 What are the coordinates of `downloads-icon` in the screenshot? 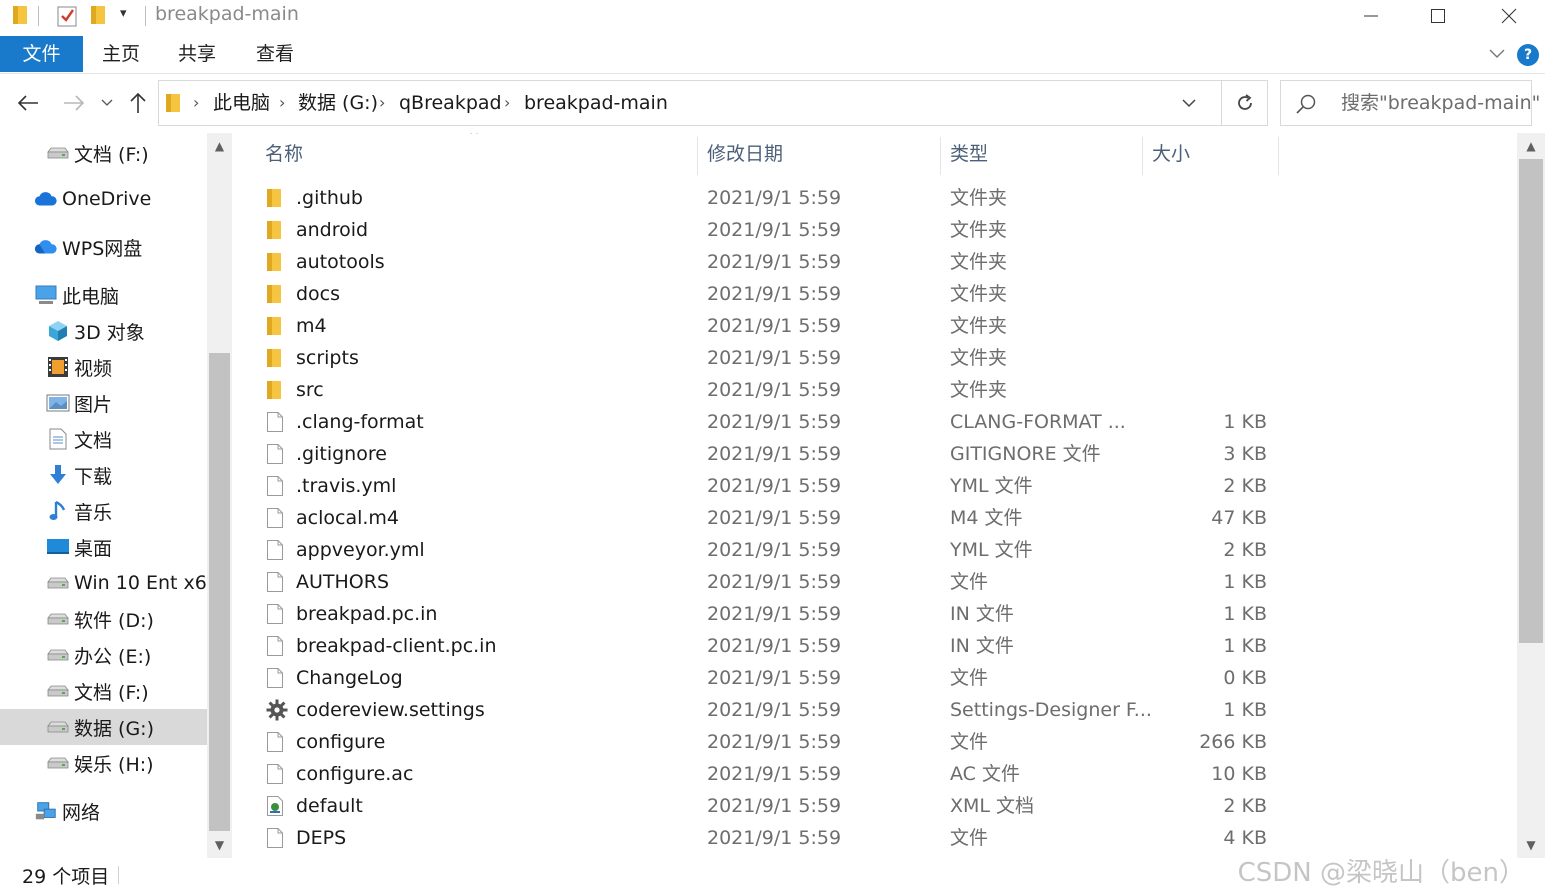 It's located at (58, 475).